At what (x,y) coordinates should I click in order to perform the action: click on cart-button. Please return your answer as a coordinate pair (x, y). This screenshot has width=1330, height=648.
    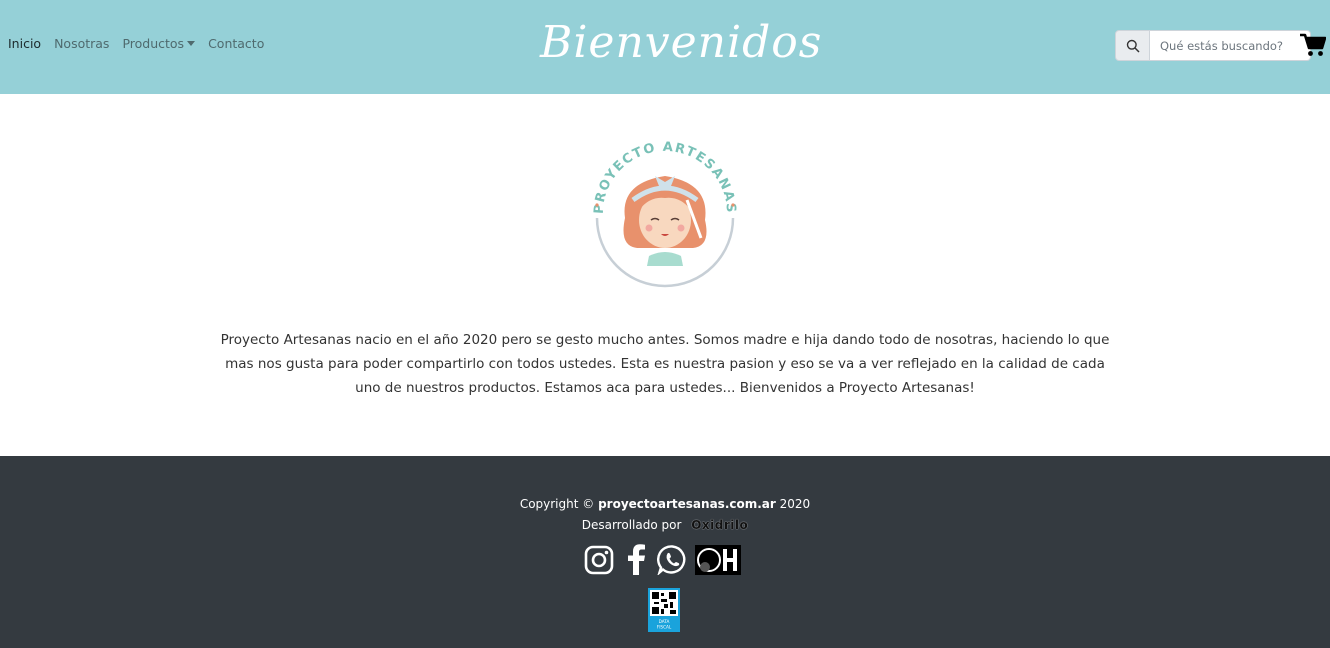
    Looking at the image, I should click on (1313, 47).